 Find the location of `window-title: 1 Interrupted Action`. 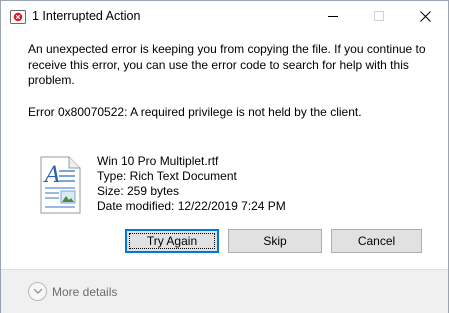

window-title: 1 Interrupted Action is located at coordinates (86, 16).